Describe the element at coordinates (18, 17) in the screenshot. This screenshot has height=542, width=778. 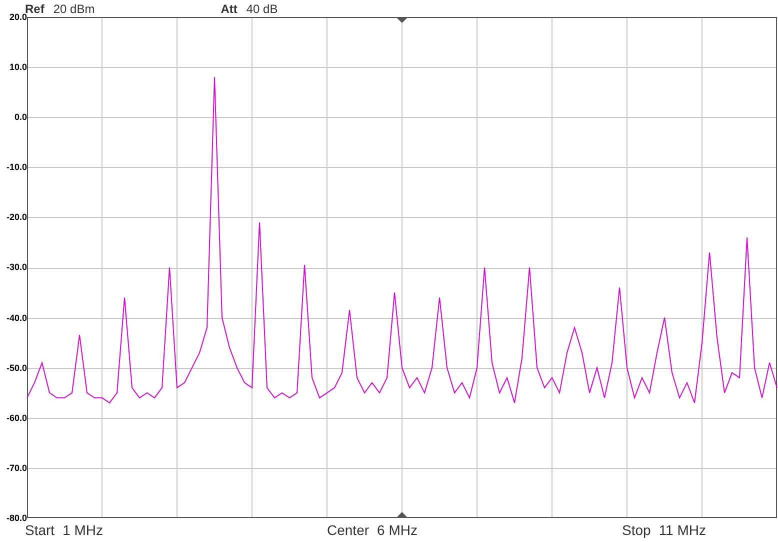
I see `y-axis-label: 20.0` at that location.